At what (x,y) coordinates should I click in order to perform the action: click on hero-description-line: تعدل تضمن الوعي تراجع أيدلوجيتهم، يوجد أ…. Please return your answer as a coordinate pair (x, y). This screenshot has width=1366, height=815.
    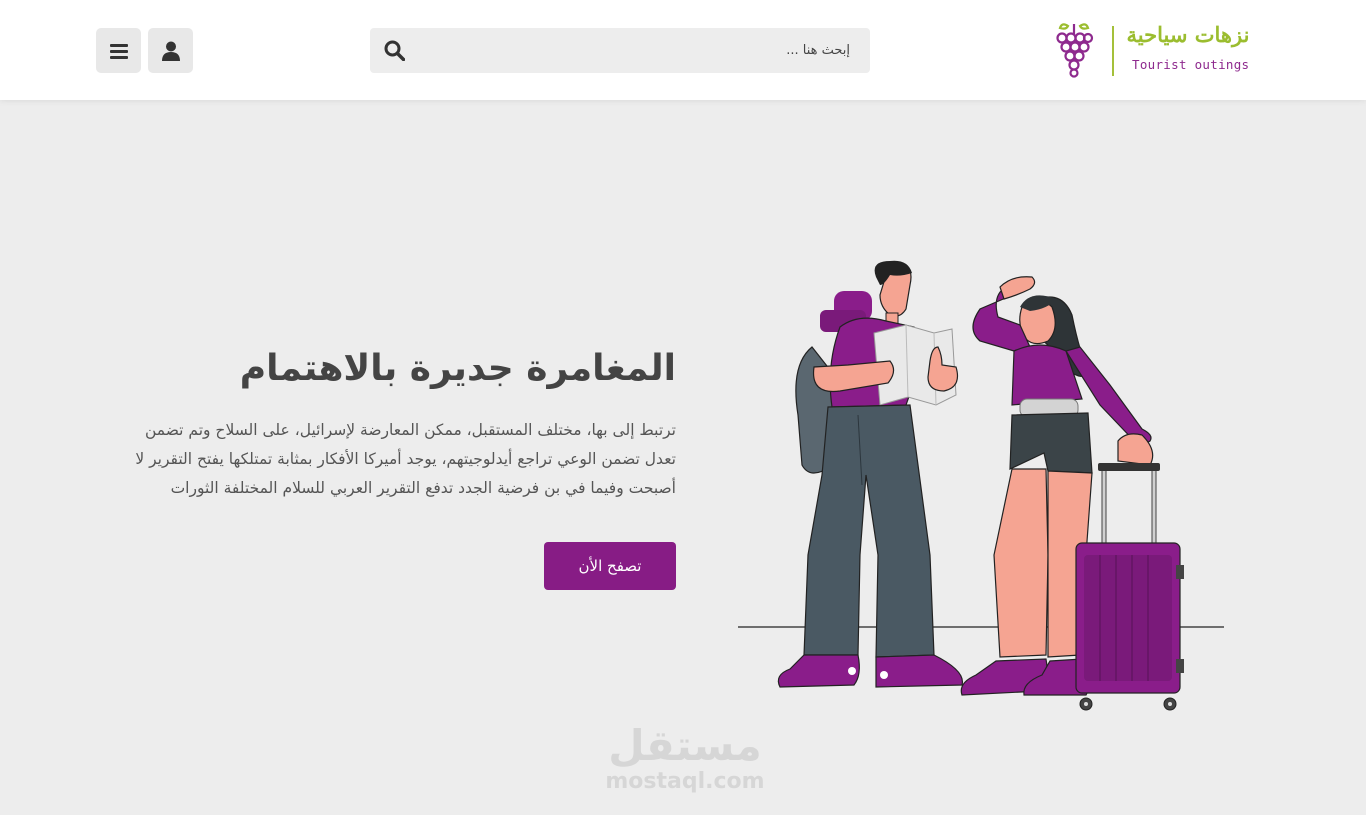
    Looking at the image, I should click on (405, 459).